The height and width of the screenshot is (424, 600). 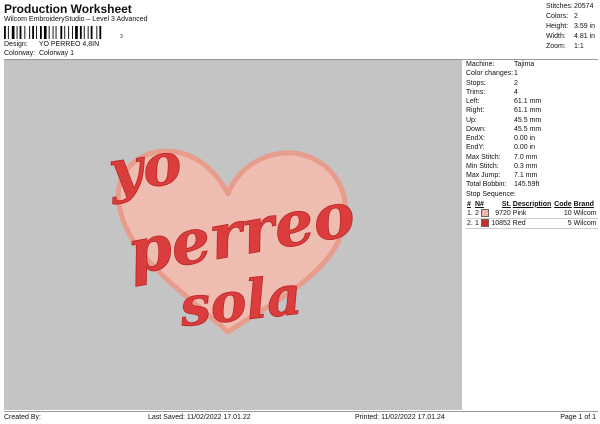 I want to click on table-header-row: # N# St. Description Code Brand, so click(x=532, y=204).